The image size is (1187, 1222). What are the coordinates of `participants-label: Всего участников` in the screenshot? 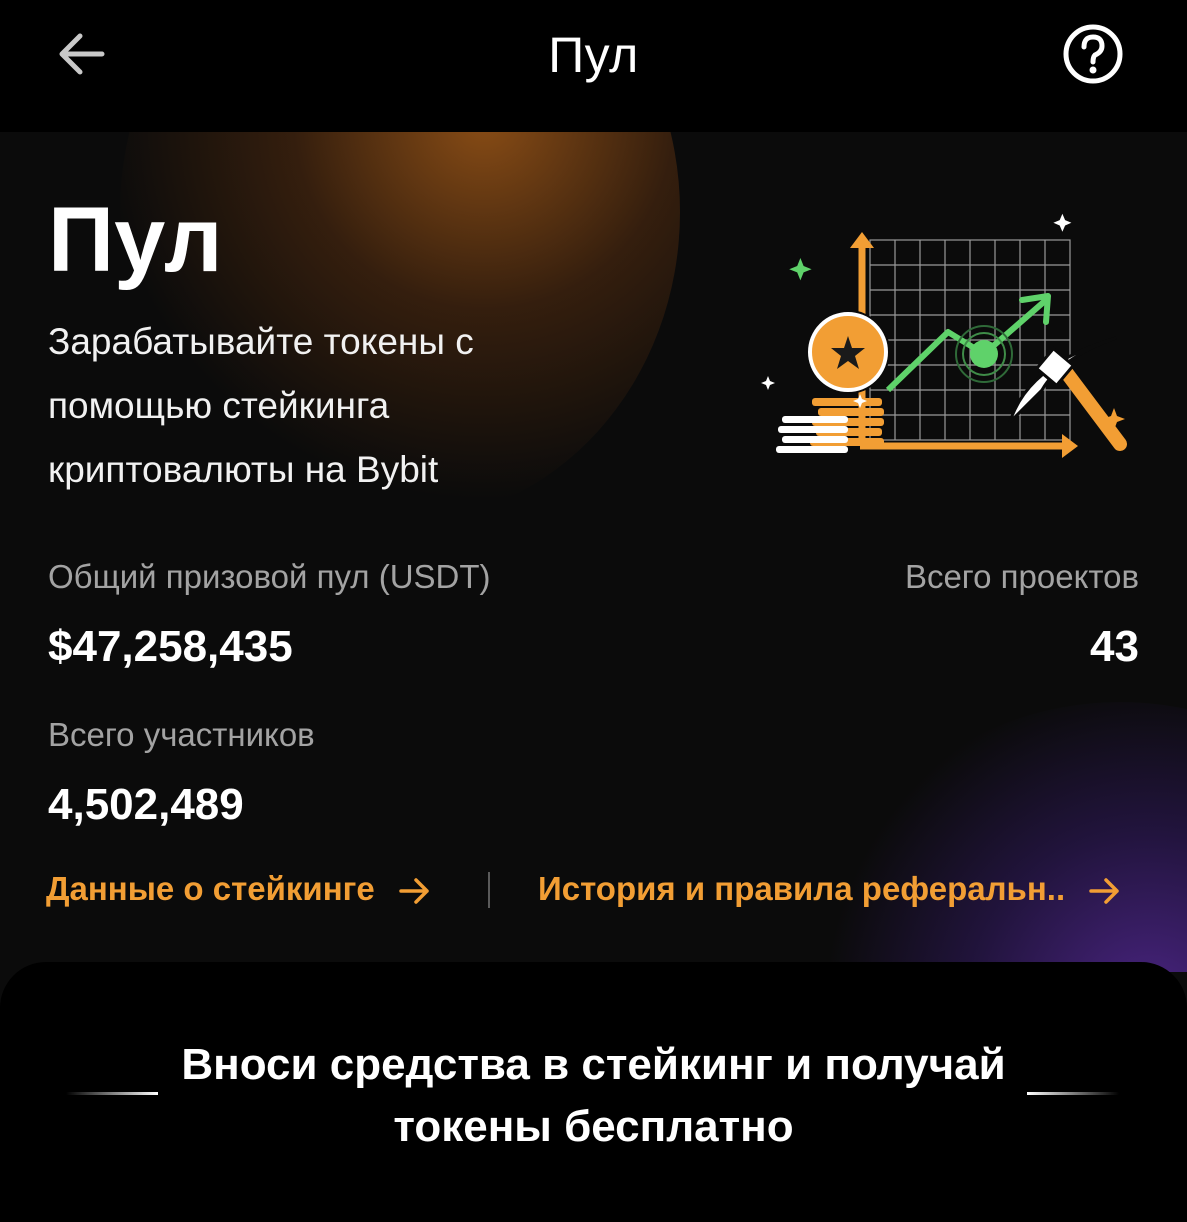 It's located at (181, 734).